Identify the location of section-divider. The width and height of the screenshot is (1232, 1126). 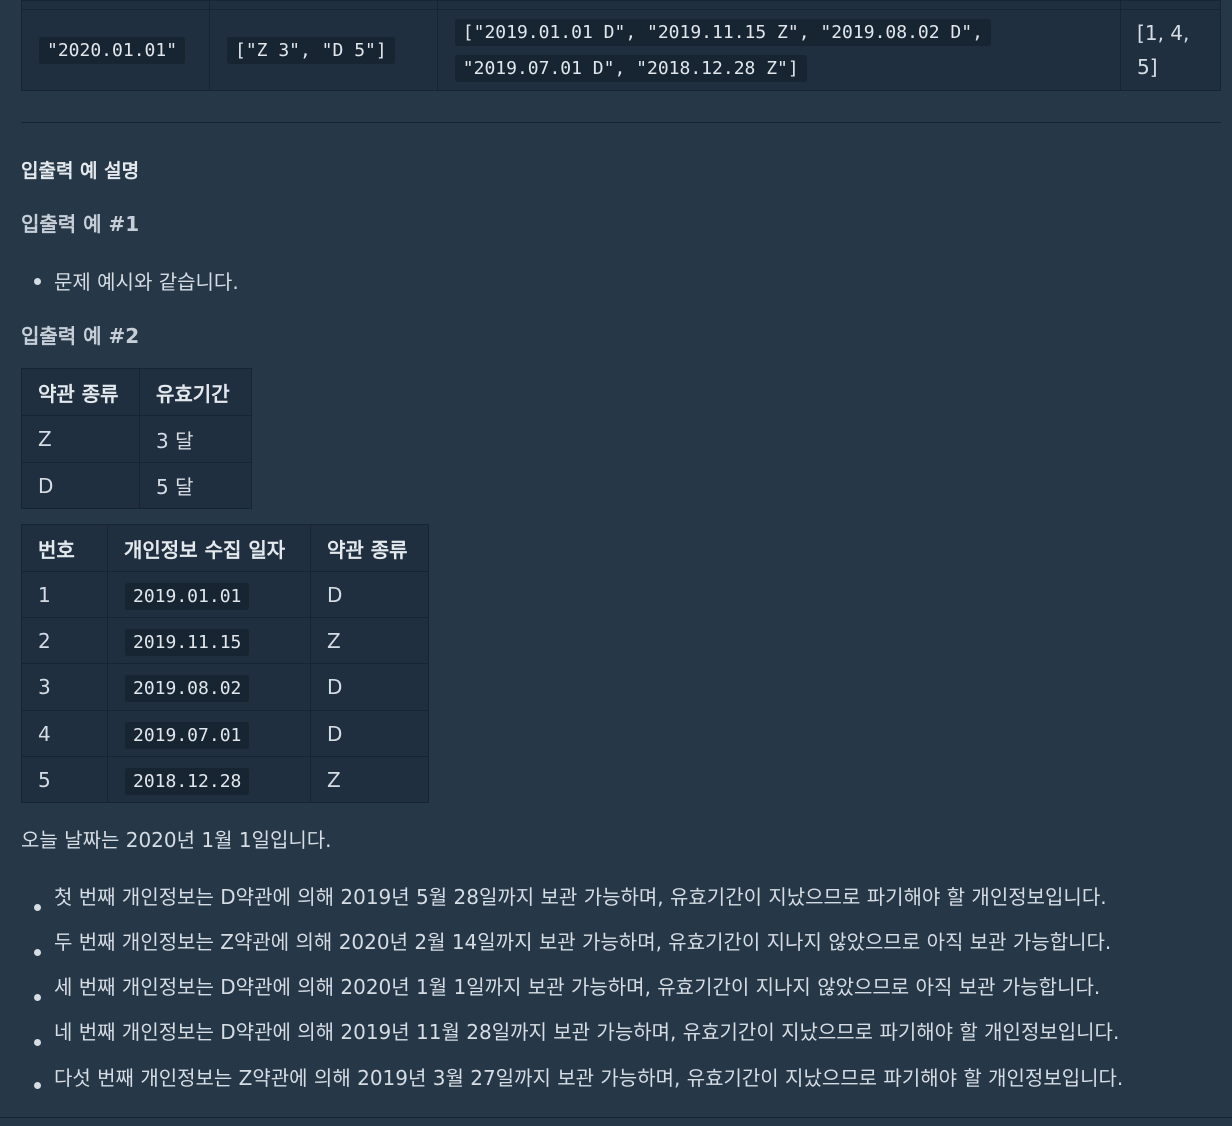
(621, 122).